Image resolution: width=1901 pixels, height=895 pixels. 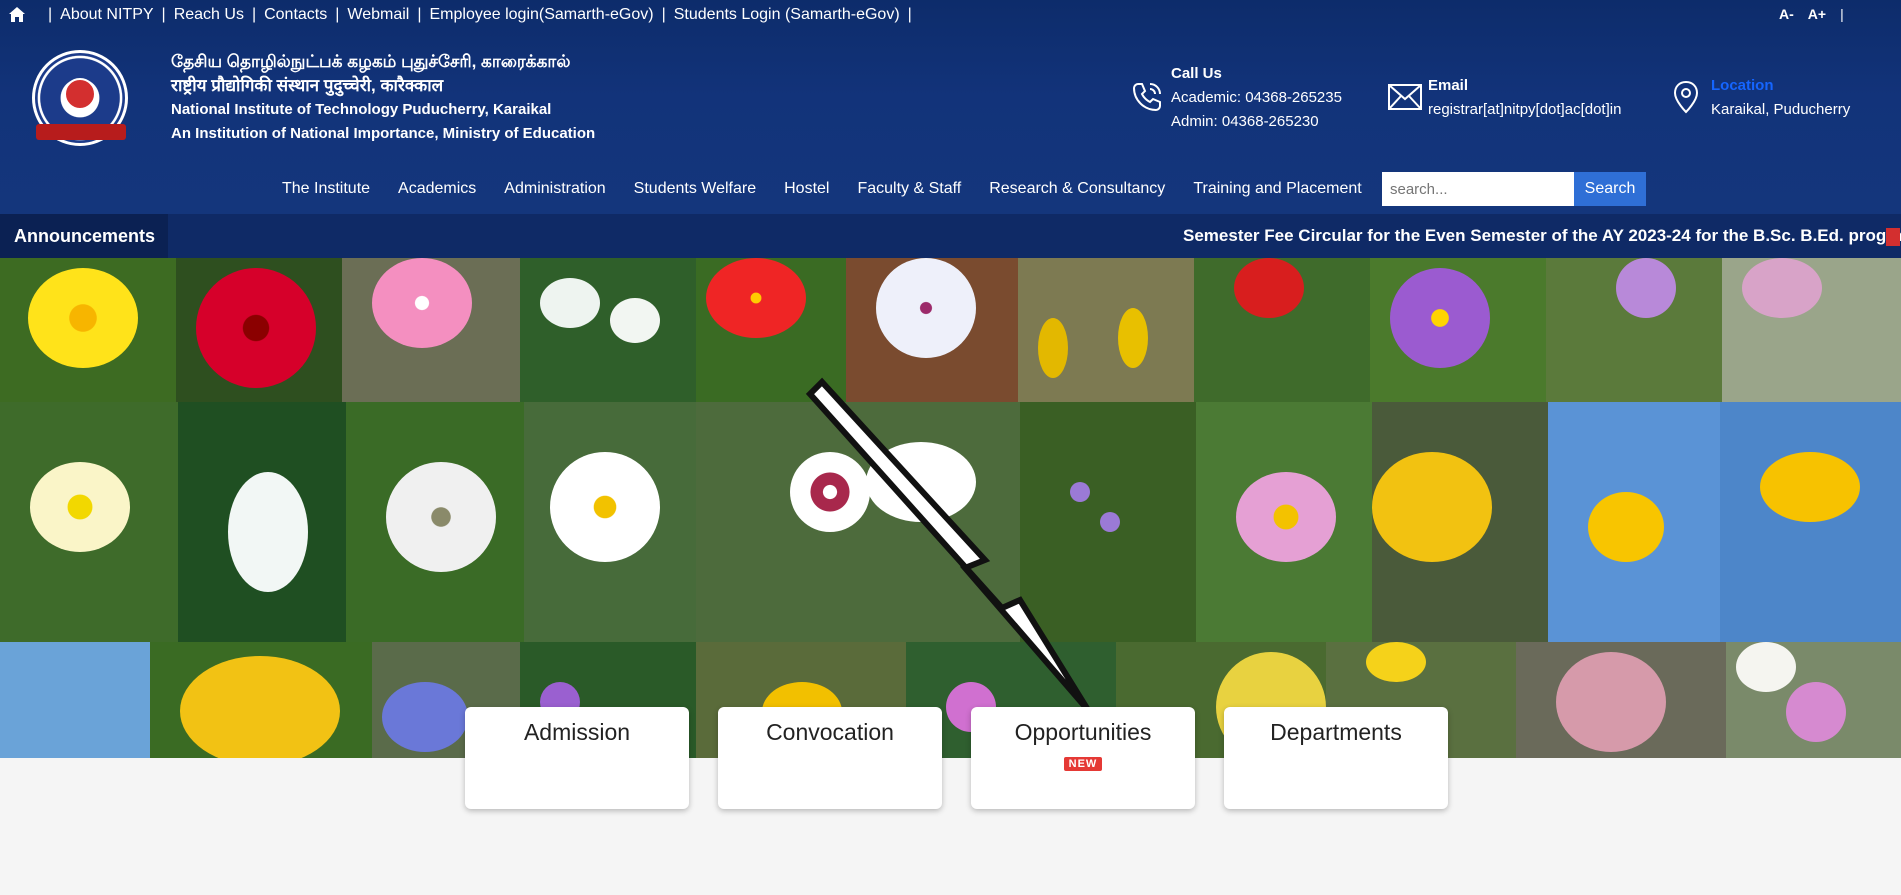 What do you see at coordinates (1196, 73) in the screenshot?
I see `call-us-title: Call Us` at bounding box center [1196, 73].